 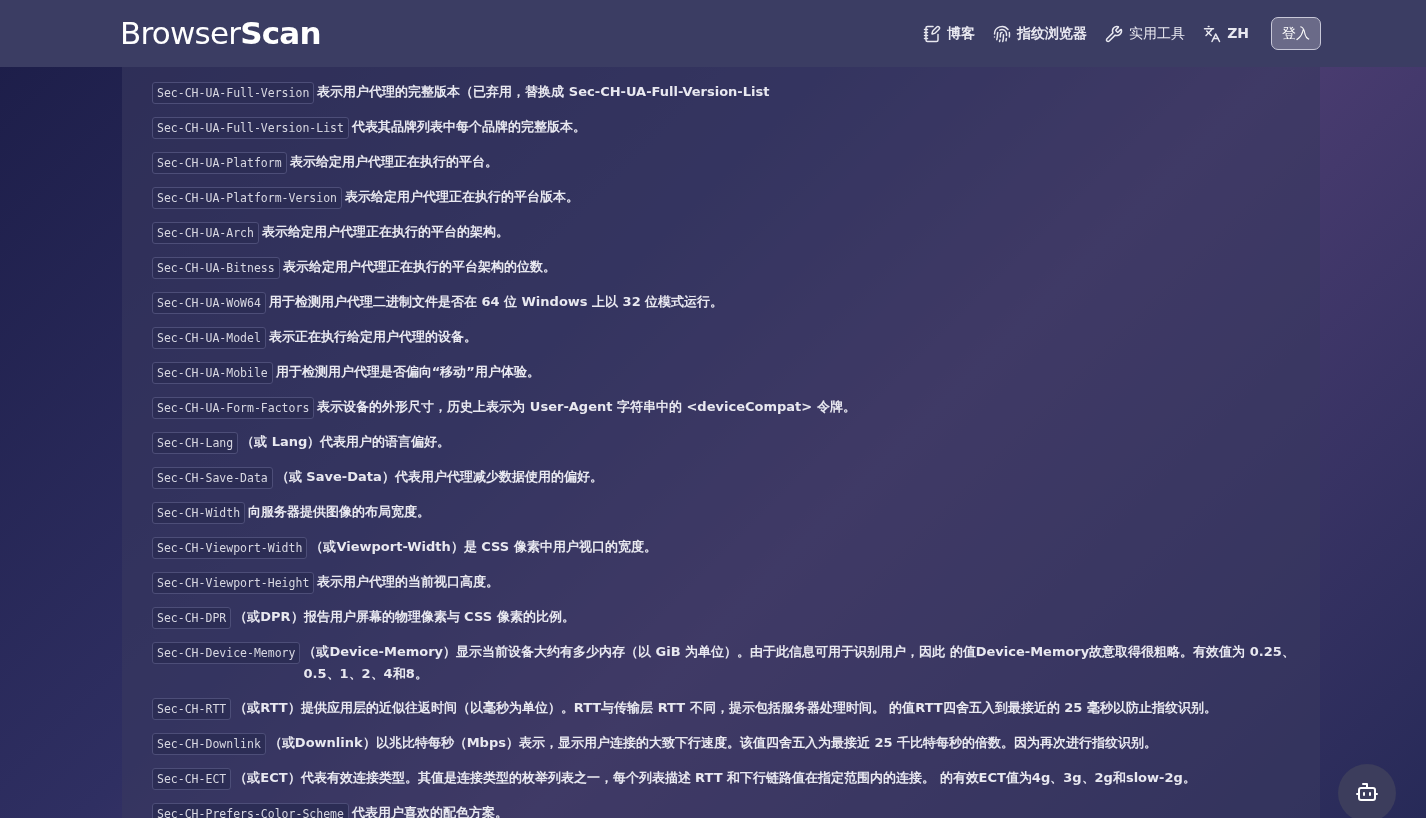 I want to click on header-name-code: Sec-CH-Viewport-Width, so click(x=230, y=548).